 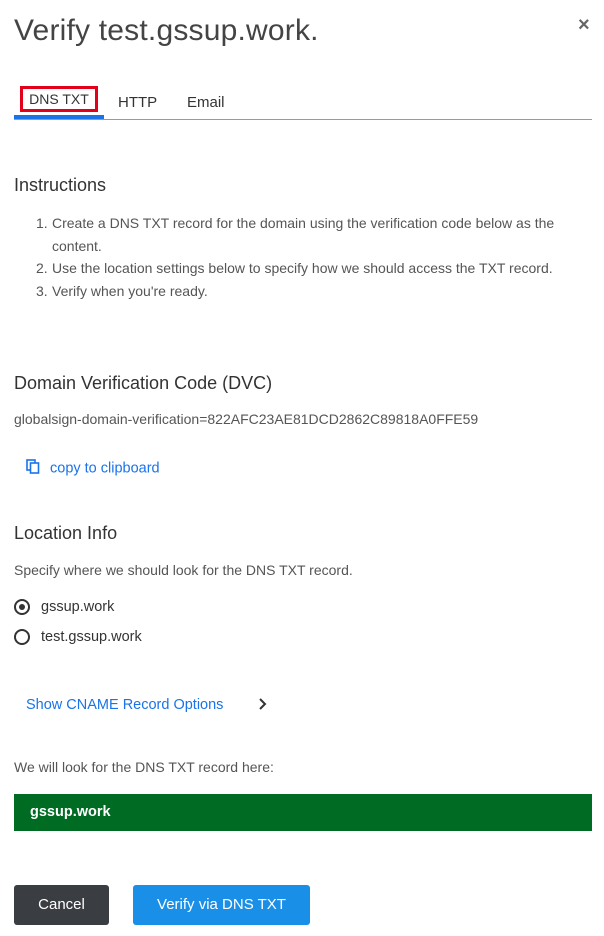 What do you see at coordinates (66, 533) in the screenshot?
I see `location-heading: Location Info` at bounding box center [66, 533].